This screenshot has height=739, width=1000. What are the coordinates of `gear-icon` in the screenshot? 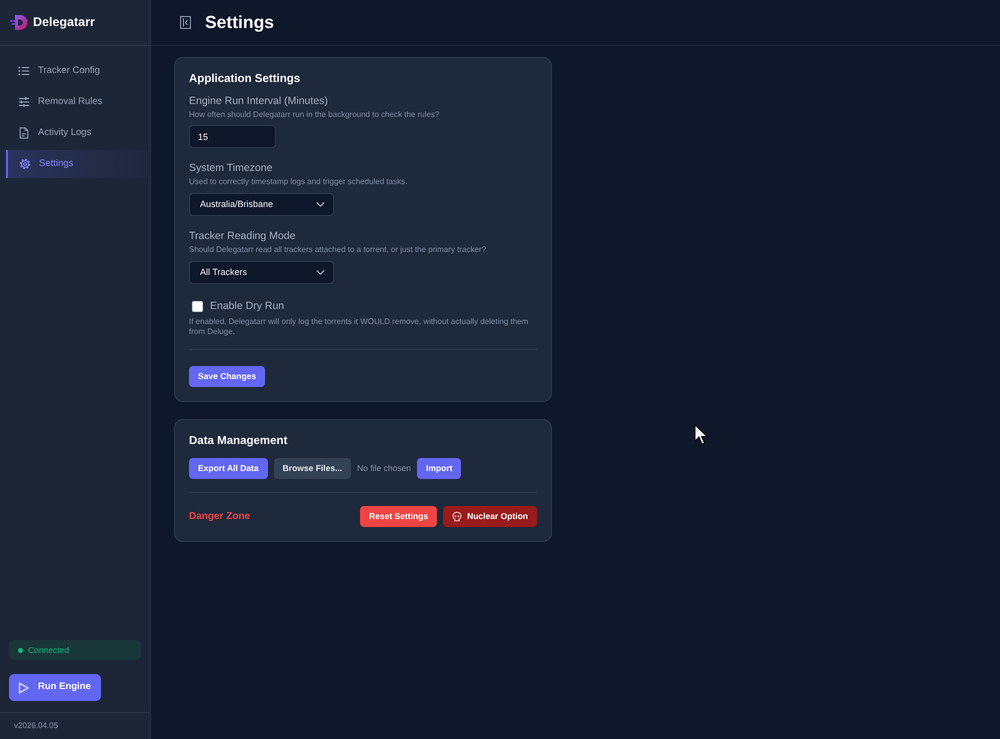 It's located at (25, 164).